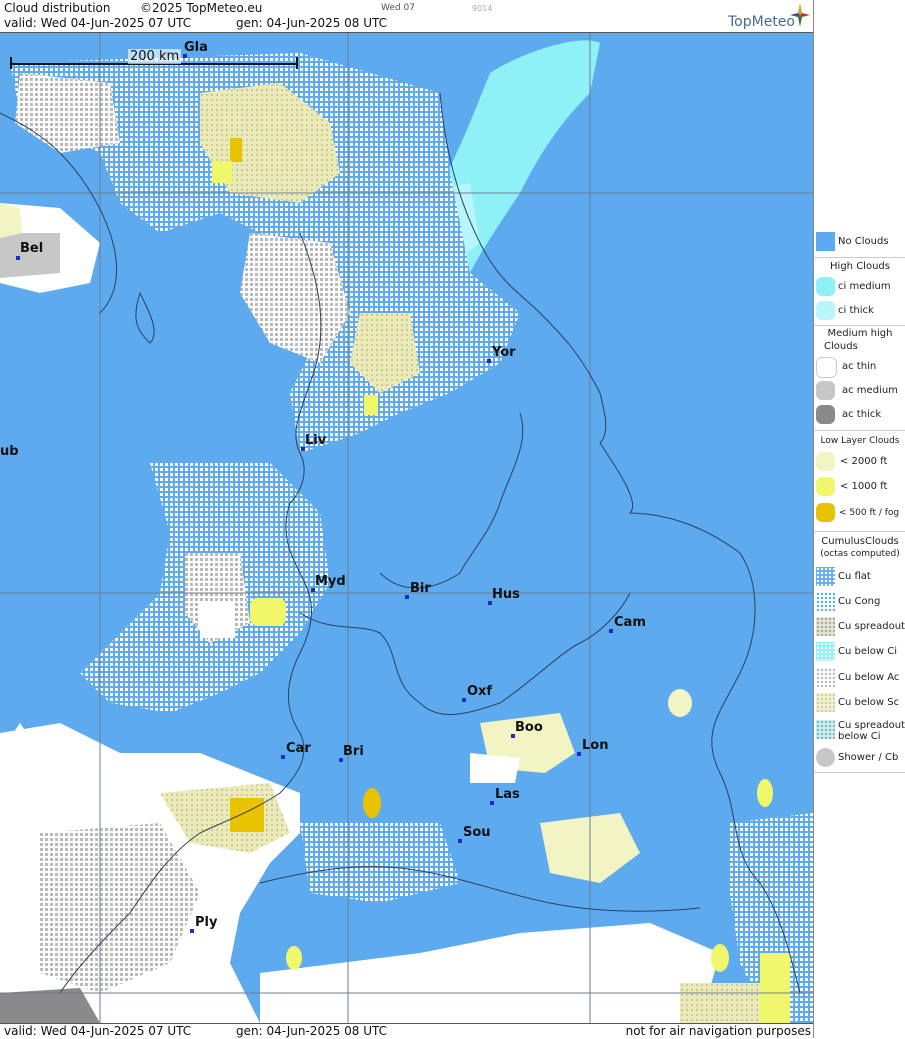 This screenshot has height=1039, width=905. What do you see at coordinates (9, 451) in the screenshot?
I see `city-label-ub: ub` at bounding box center [9, 451].